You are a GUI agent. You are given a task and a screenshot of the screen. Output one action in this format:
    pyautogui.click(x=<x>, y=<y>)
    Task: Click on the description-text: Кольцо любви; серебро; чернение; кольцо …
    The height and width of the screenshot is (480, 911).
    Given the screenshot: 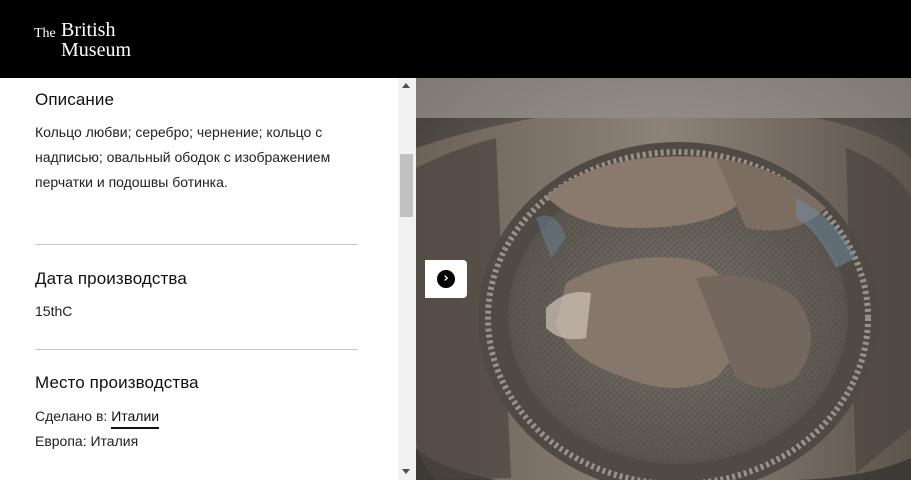 What is the action you would take?
    pyautogui.click(x=183, y=157)
    